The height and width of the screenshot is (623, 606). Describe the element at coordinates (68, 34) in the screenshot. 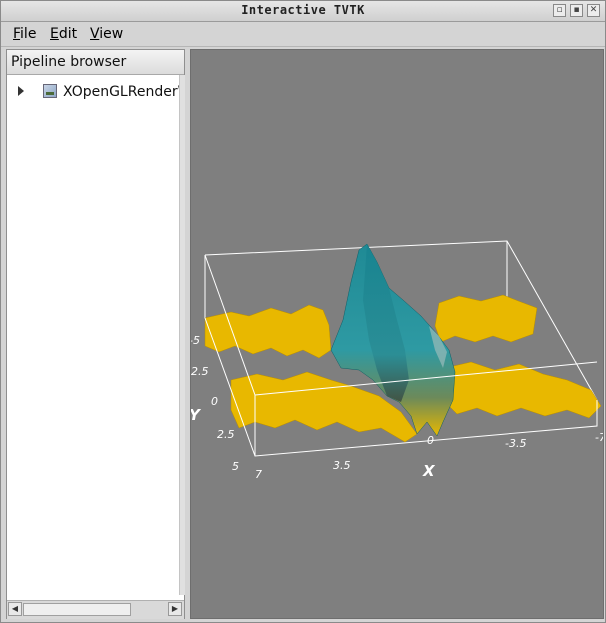

I see `menu-edit-label: dit` at that location.